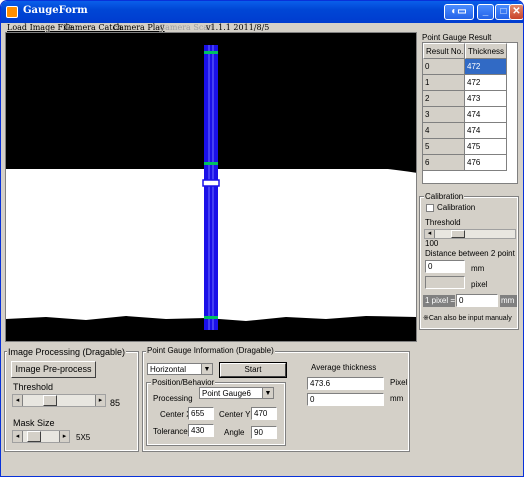 This screenshot has height=477, width=524. I want to click on app-icon, so click(12, 12).